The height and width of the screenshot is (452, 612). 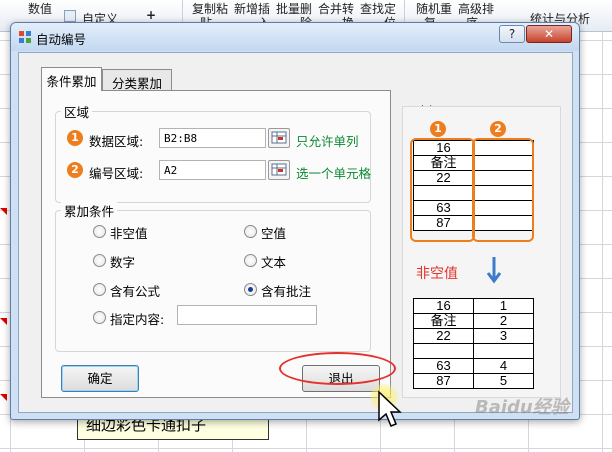 I want to click on number-range-hint: 选一个单元格, so click(x=334, y=173).